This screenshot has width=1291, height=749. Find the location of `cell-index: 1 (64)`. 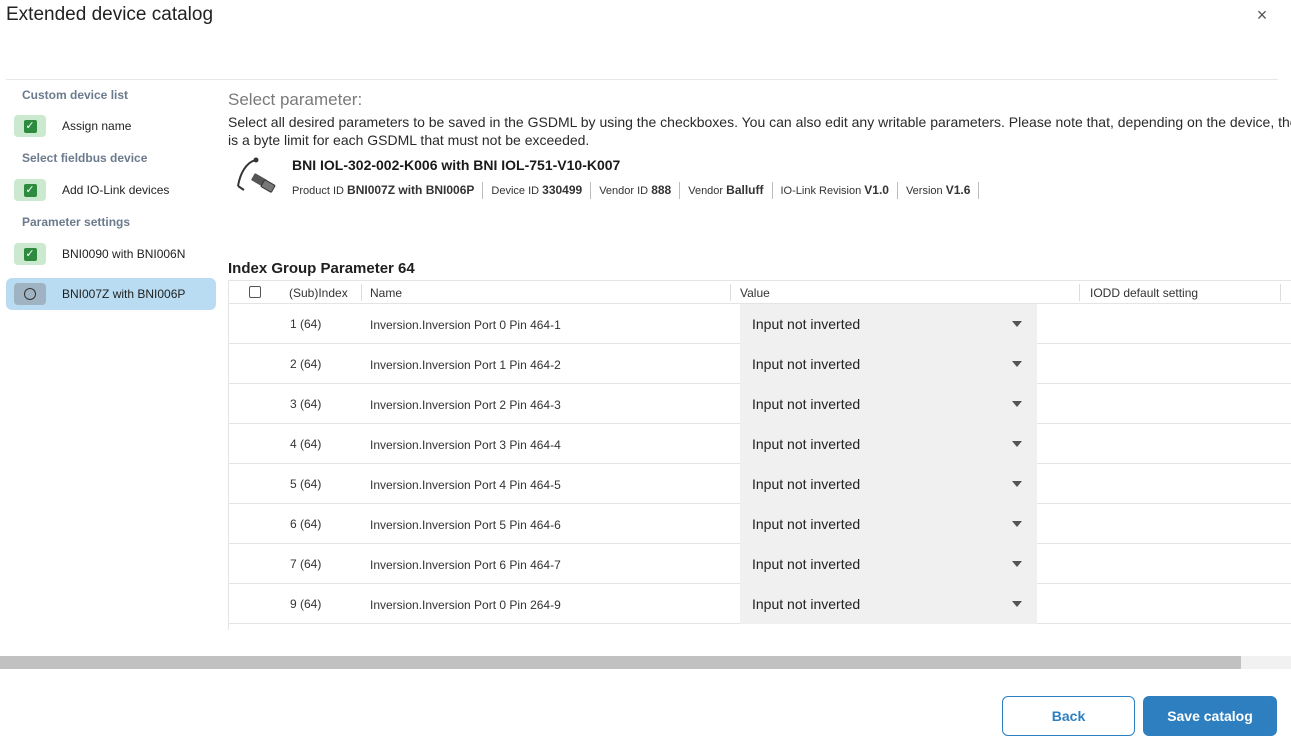

cell-index: 1 (64) is located at coordinates (306, 324).